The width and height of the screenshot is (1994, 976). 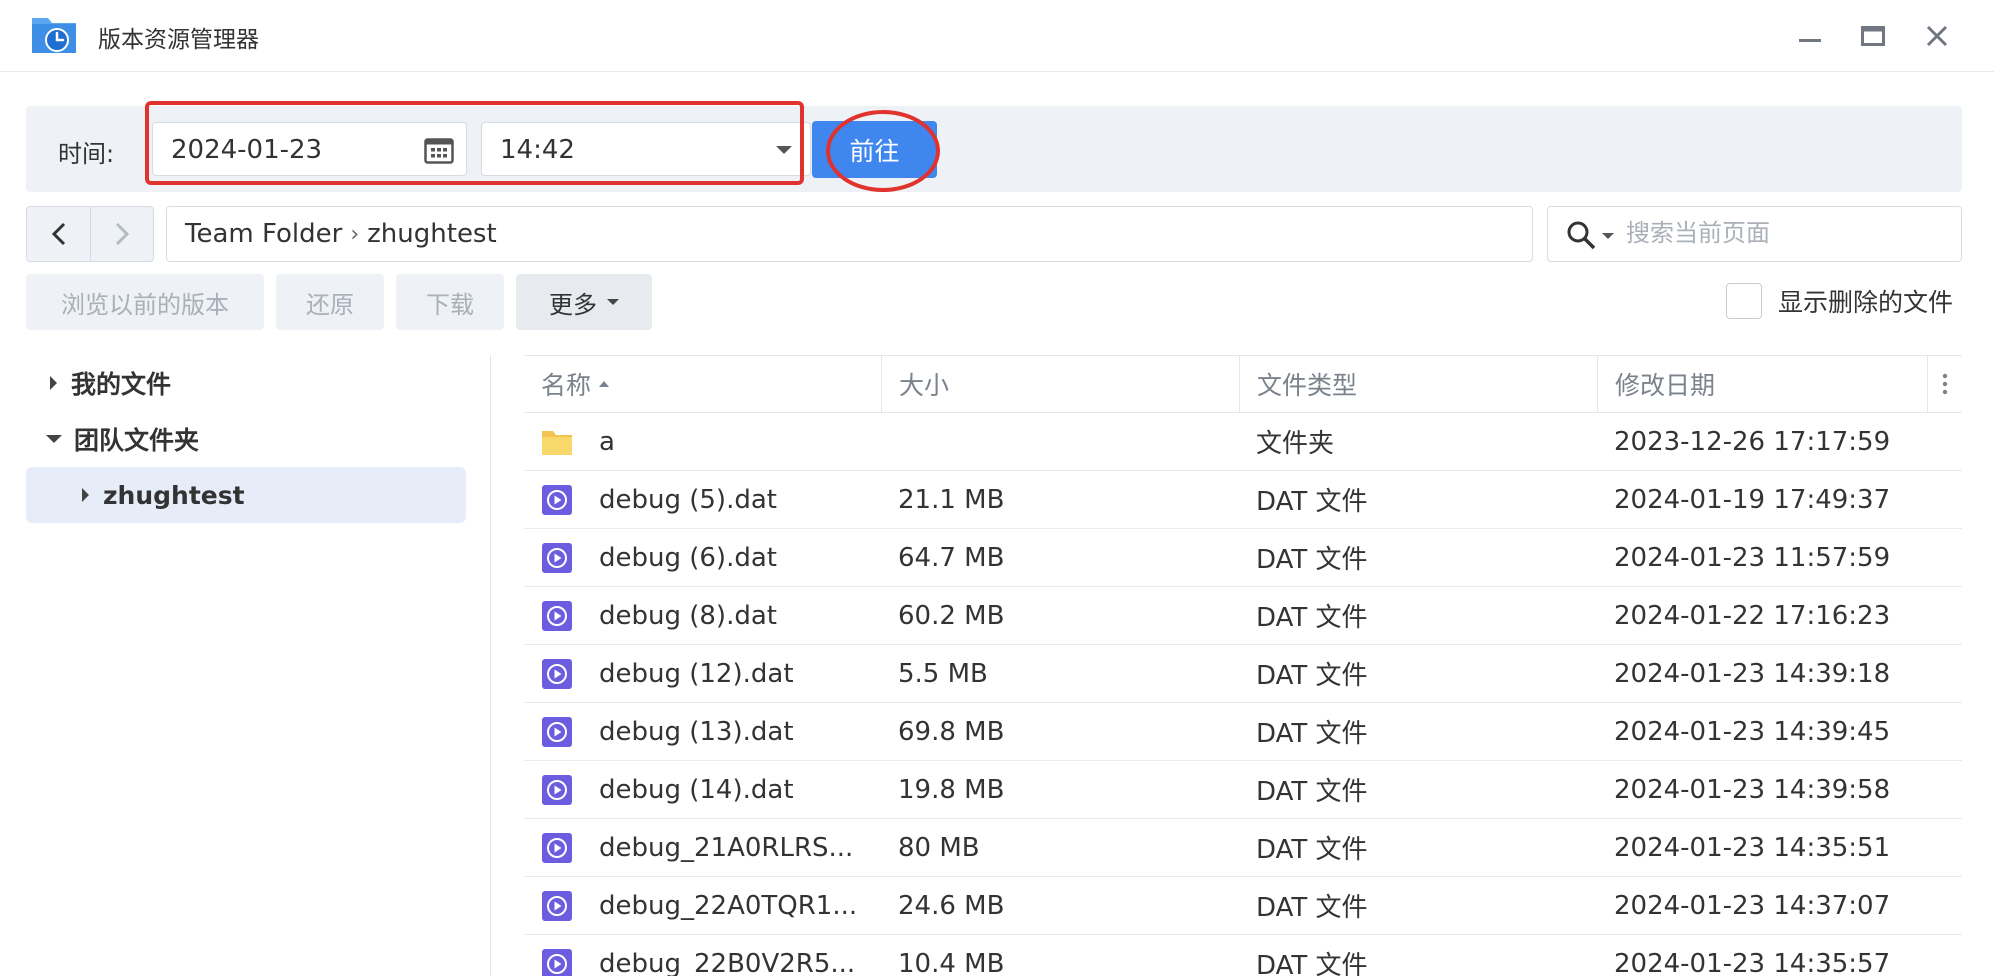 I want to click on column-header-modified: 修改日期, so click(x=1762, y=384).